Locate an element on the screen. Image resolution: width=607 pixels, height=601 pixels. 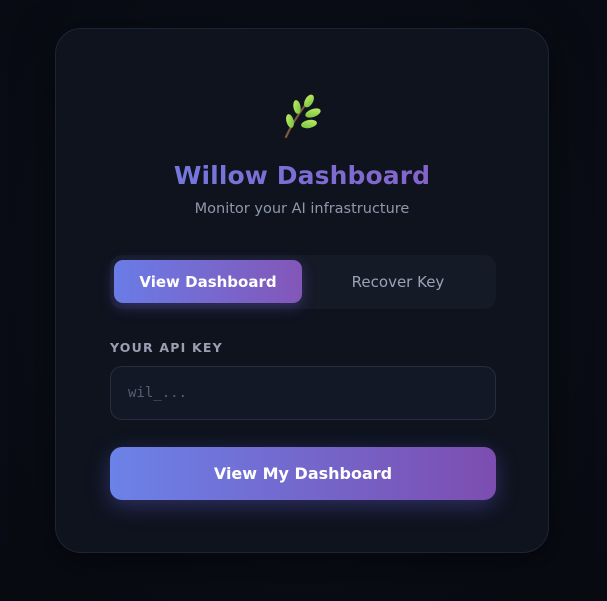
tab-recover-key: Recover Key is located at coordinates (398, 281).